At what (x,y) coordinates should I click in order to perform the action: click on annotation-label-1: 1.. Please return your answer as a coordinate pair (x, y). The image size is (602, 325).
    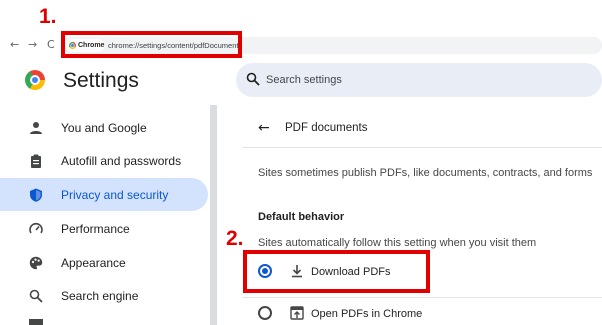
    Looking at the image, I should click on (48, 16).